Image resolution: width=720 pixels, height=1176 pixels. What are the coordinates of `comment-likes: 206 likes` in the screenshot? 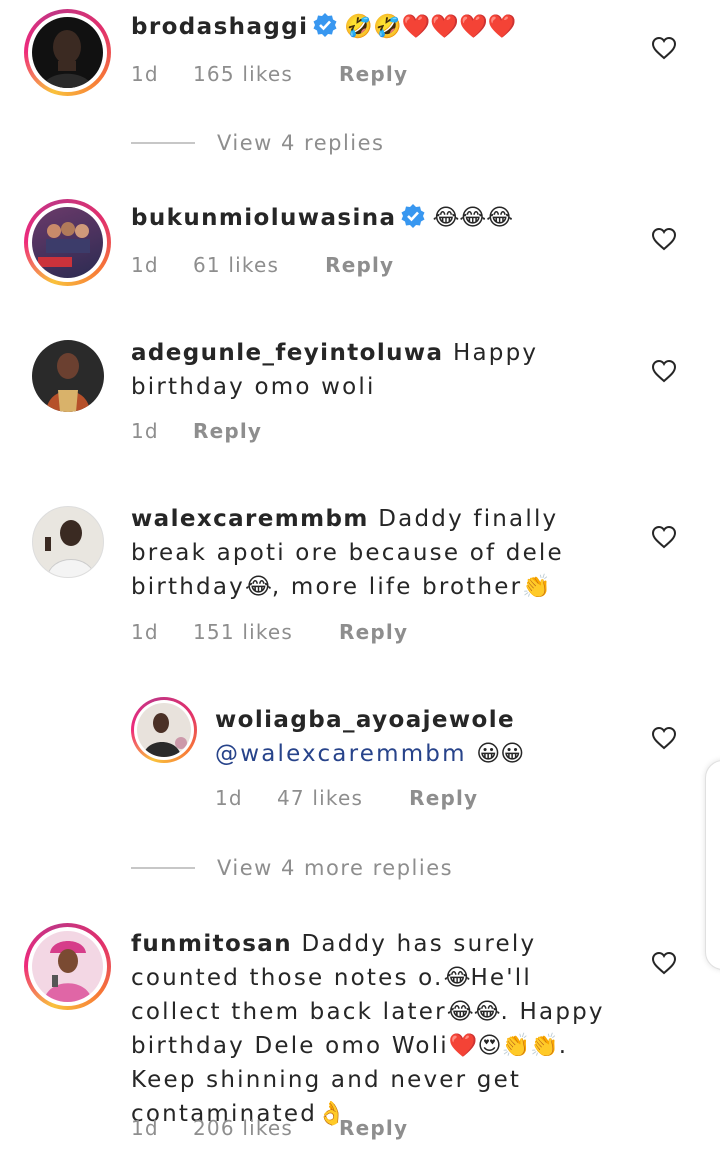 It's located at (243, 1128).